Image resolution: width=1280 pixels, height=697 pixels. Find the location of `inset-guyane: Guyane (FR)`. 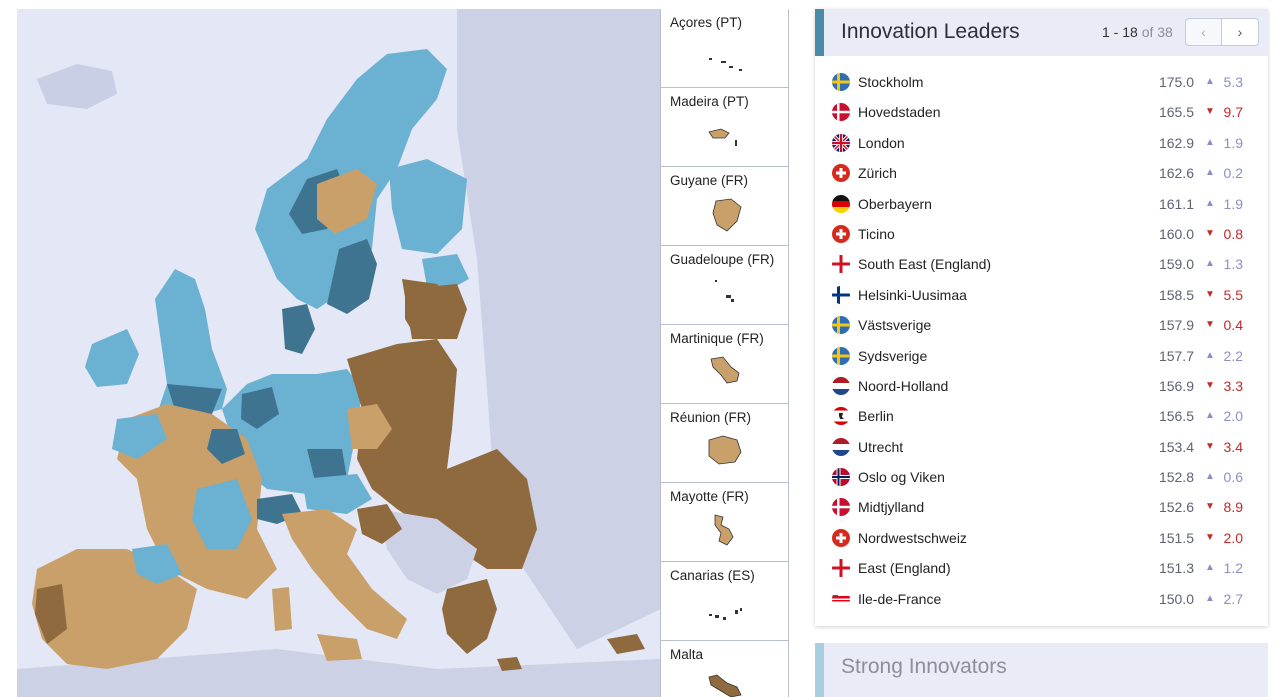

inset-guyane: Guyane (FR) is located at coordinates (724, 206).